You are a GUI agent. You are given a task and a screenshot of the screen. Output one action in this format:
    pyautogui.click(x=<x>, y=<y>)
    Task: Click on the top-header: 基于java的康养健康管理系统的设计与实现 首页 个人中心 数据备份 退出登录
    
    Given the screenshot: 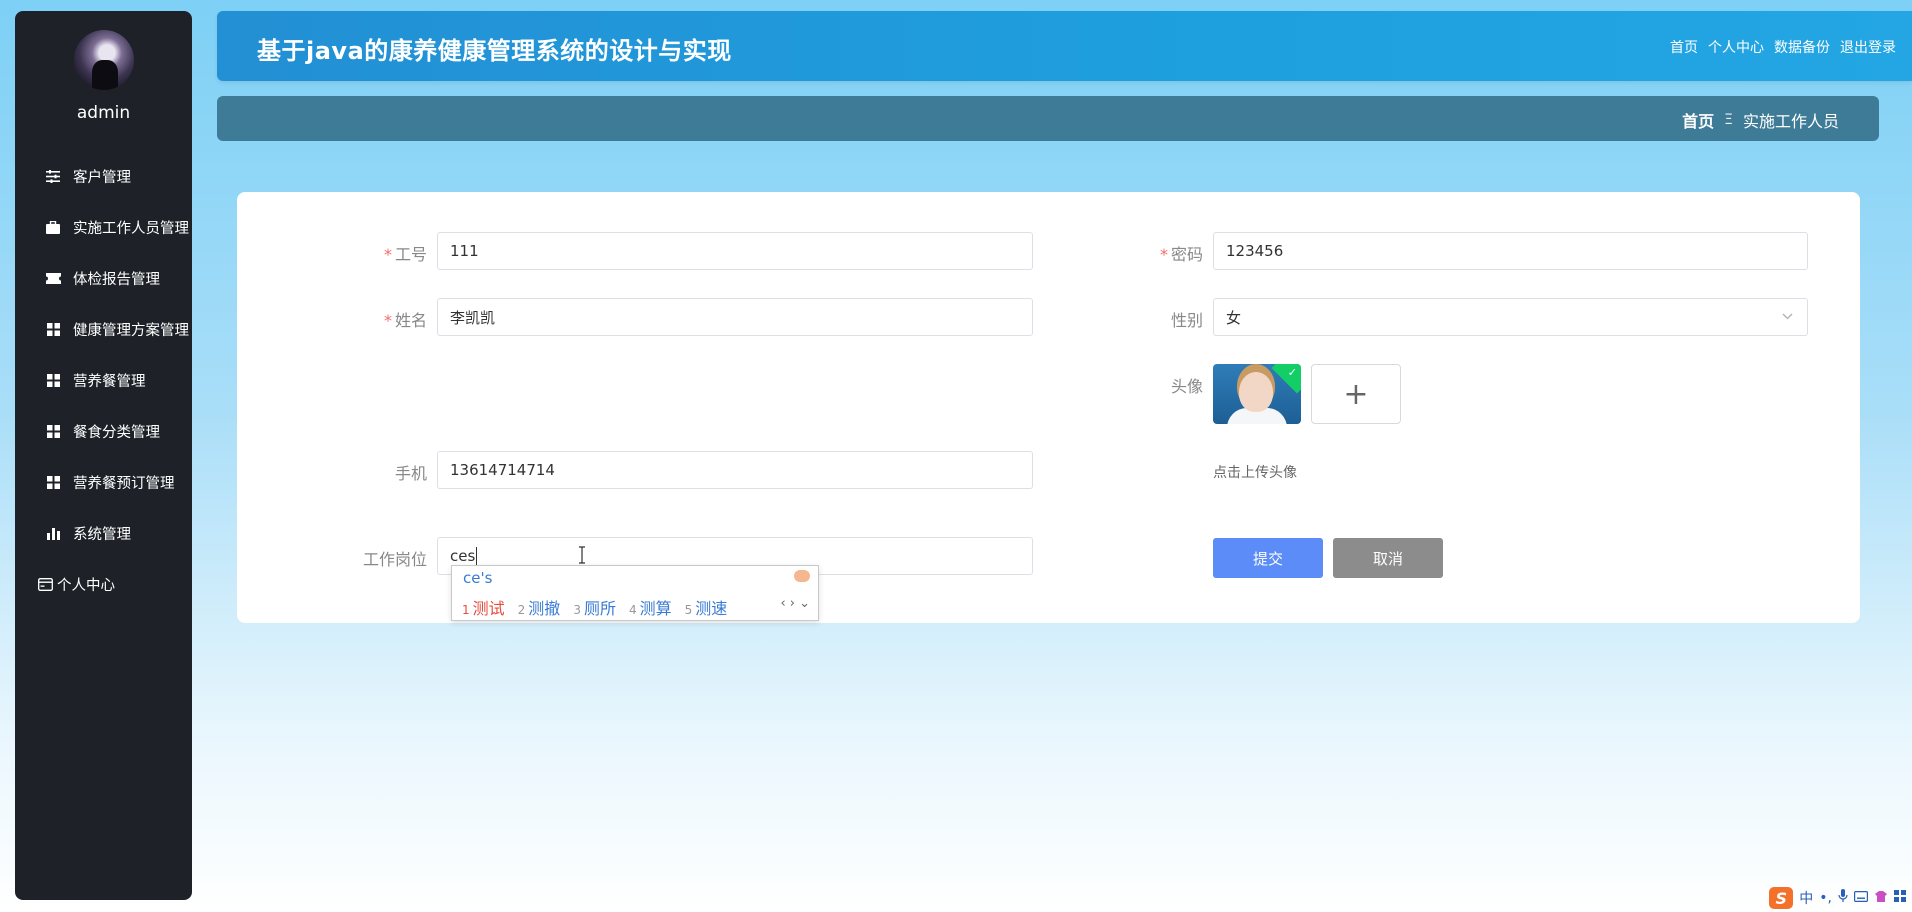 What is the action you would take?
    pyautogui.click(x=1064, y=46)
    